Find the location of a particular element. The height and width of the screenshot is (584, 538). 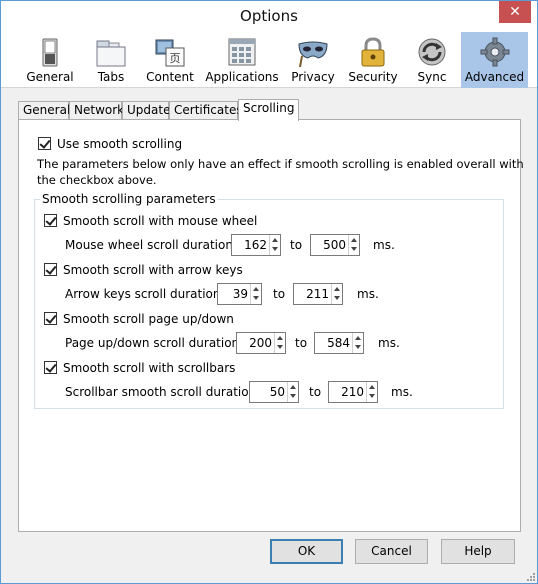

spinner-value: 500 is located at coordinates (334, 245).